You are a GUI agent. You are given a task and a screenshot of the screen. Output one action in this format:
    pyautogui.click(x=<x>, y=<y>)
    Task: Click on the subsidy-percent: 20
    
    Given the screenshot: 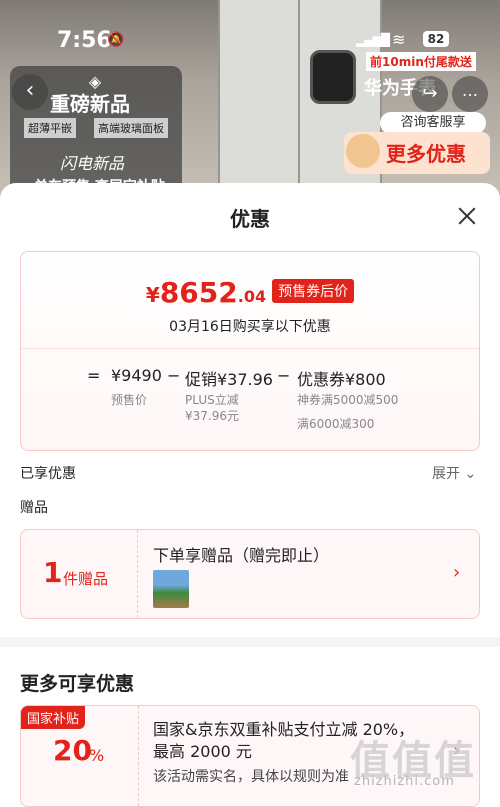 What is the action you would take?
    pyautogui.click(x=72, y=750)
    